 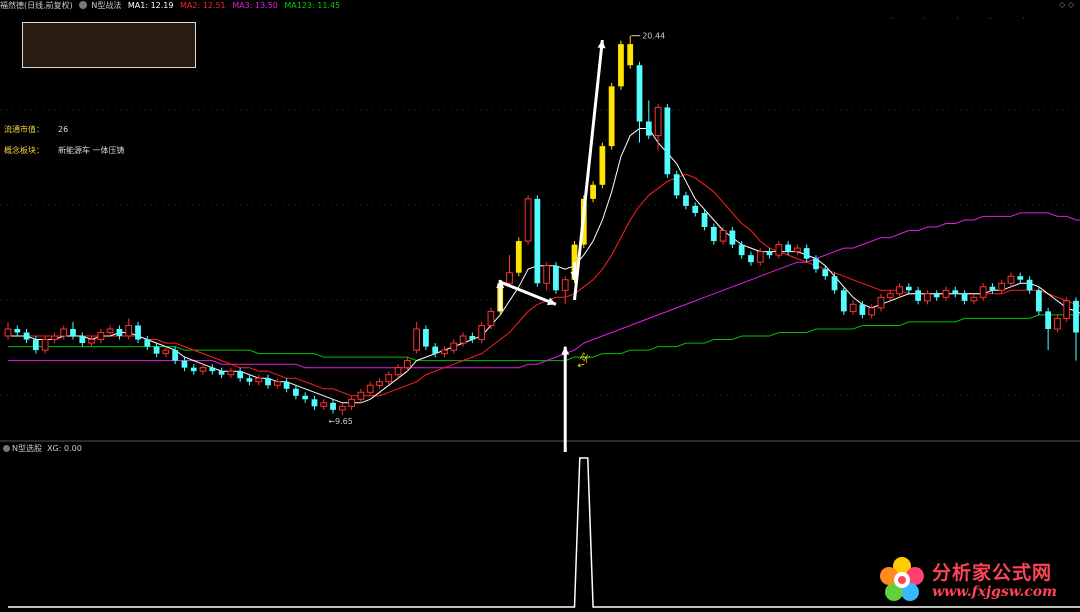 I want to click on watermark: 分析家公式网 www.fxjgsw.com, so click(x=974, y=580).